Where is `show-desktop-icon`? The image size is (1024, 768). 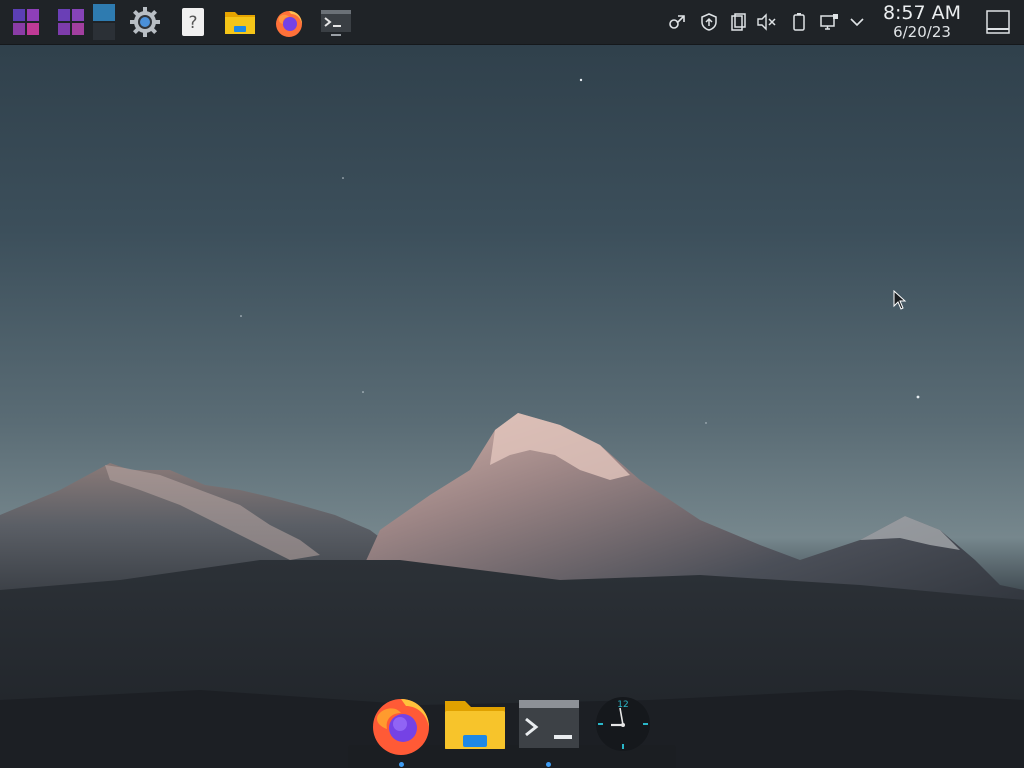
show-desktop-icon is located at coordinates (998, 22).